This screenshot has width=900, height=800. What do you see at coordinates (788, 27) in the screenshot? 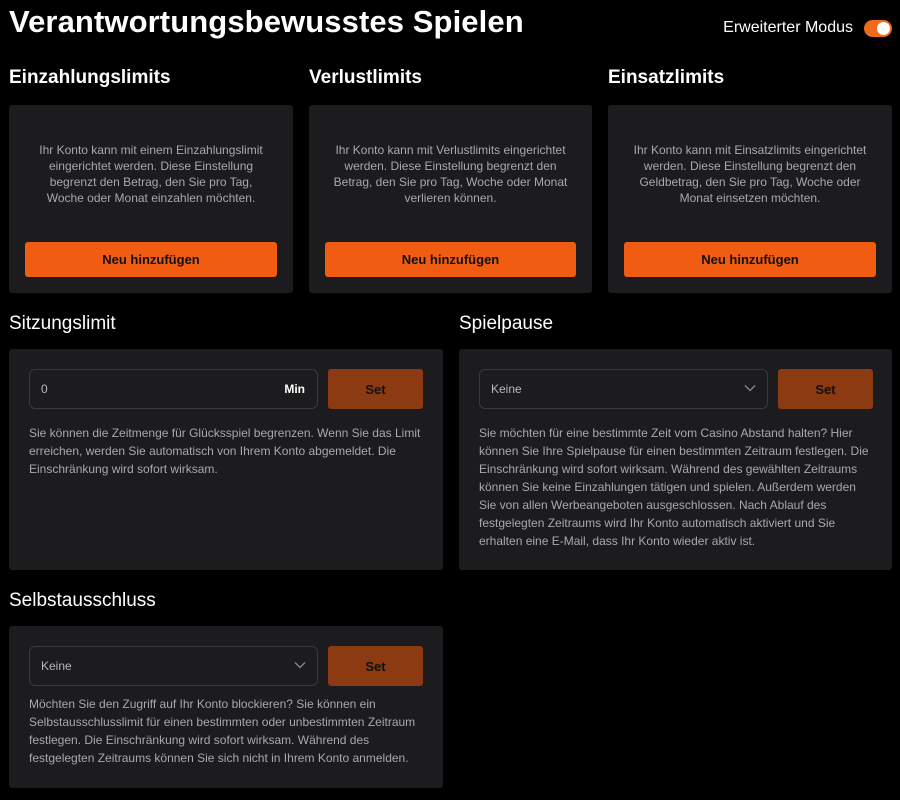
I see `advanced-mode-label: Erweiterter Modus` at bounding box center [788, 27].